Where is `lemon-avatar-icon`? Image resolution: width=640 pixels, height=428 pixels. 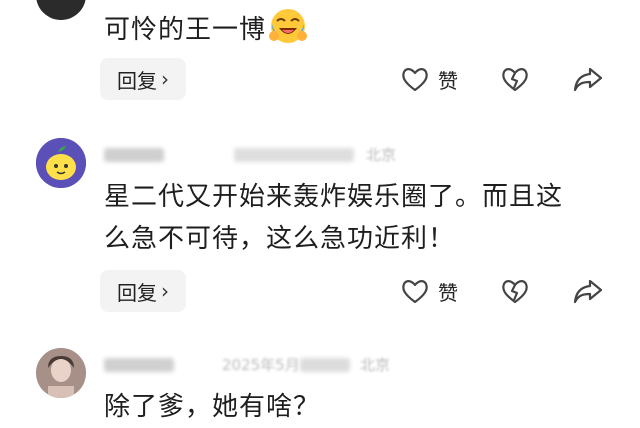
lemon-avatar-icon is located at coordinates (61, 163).